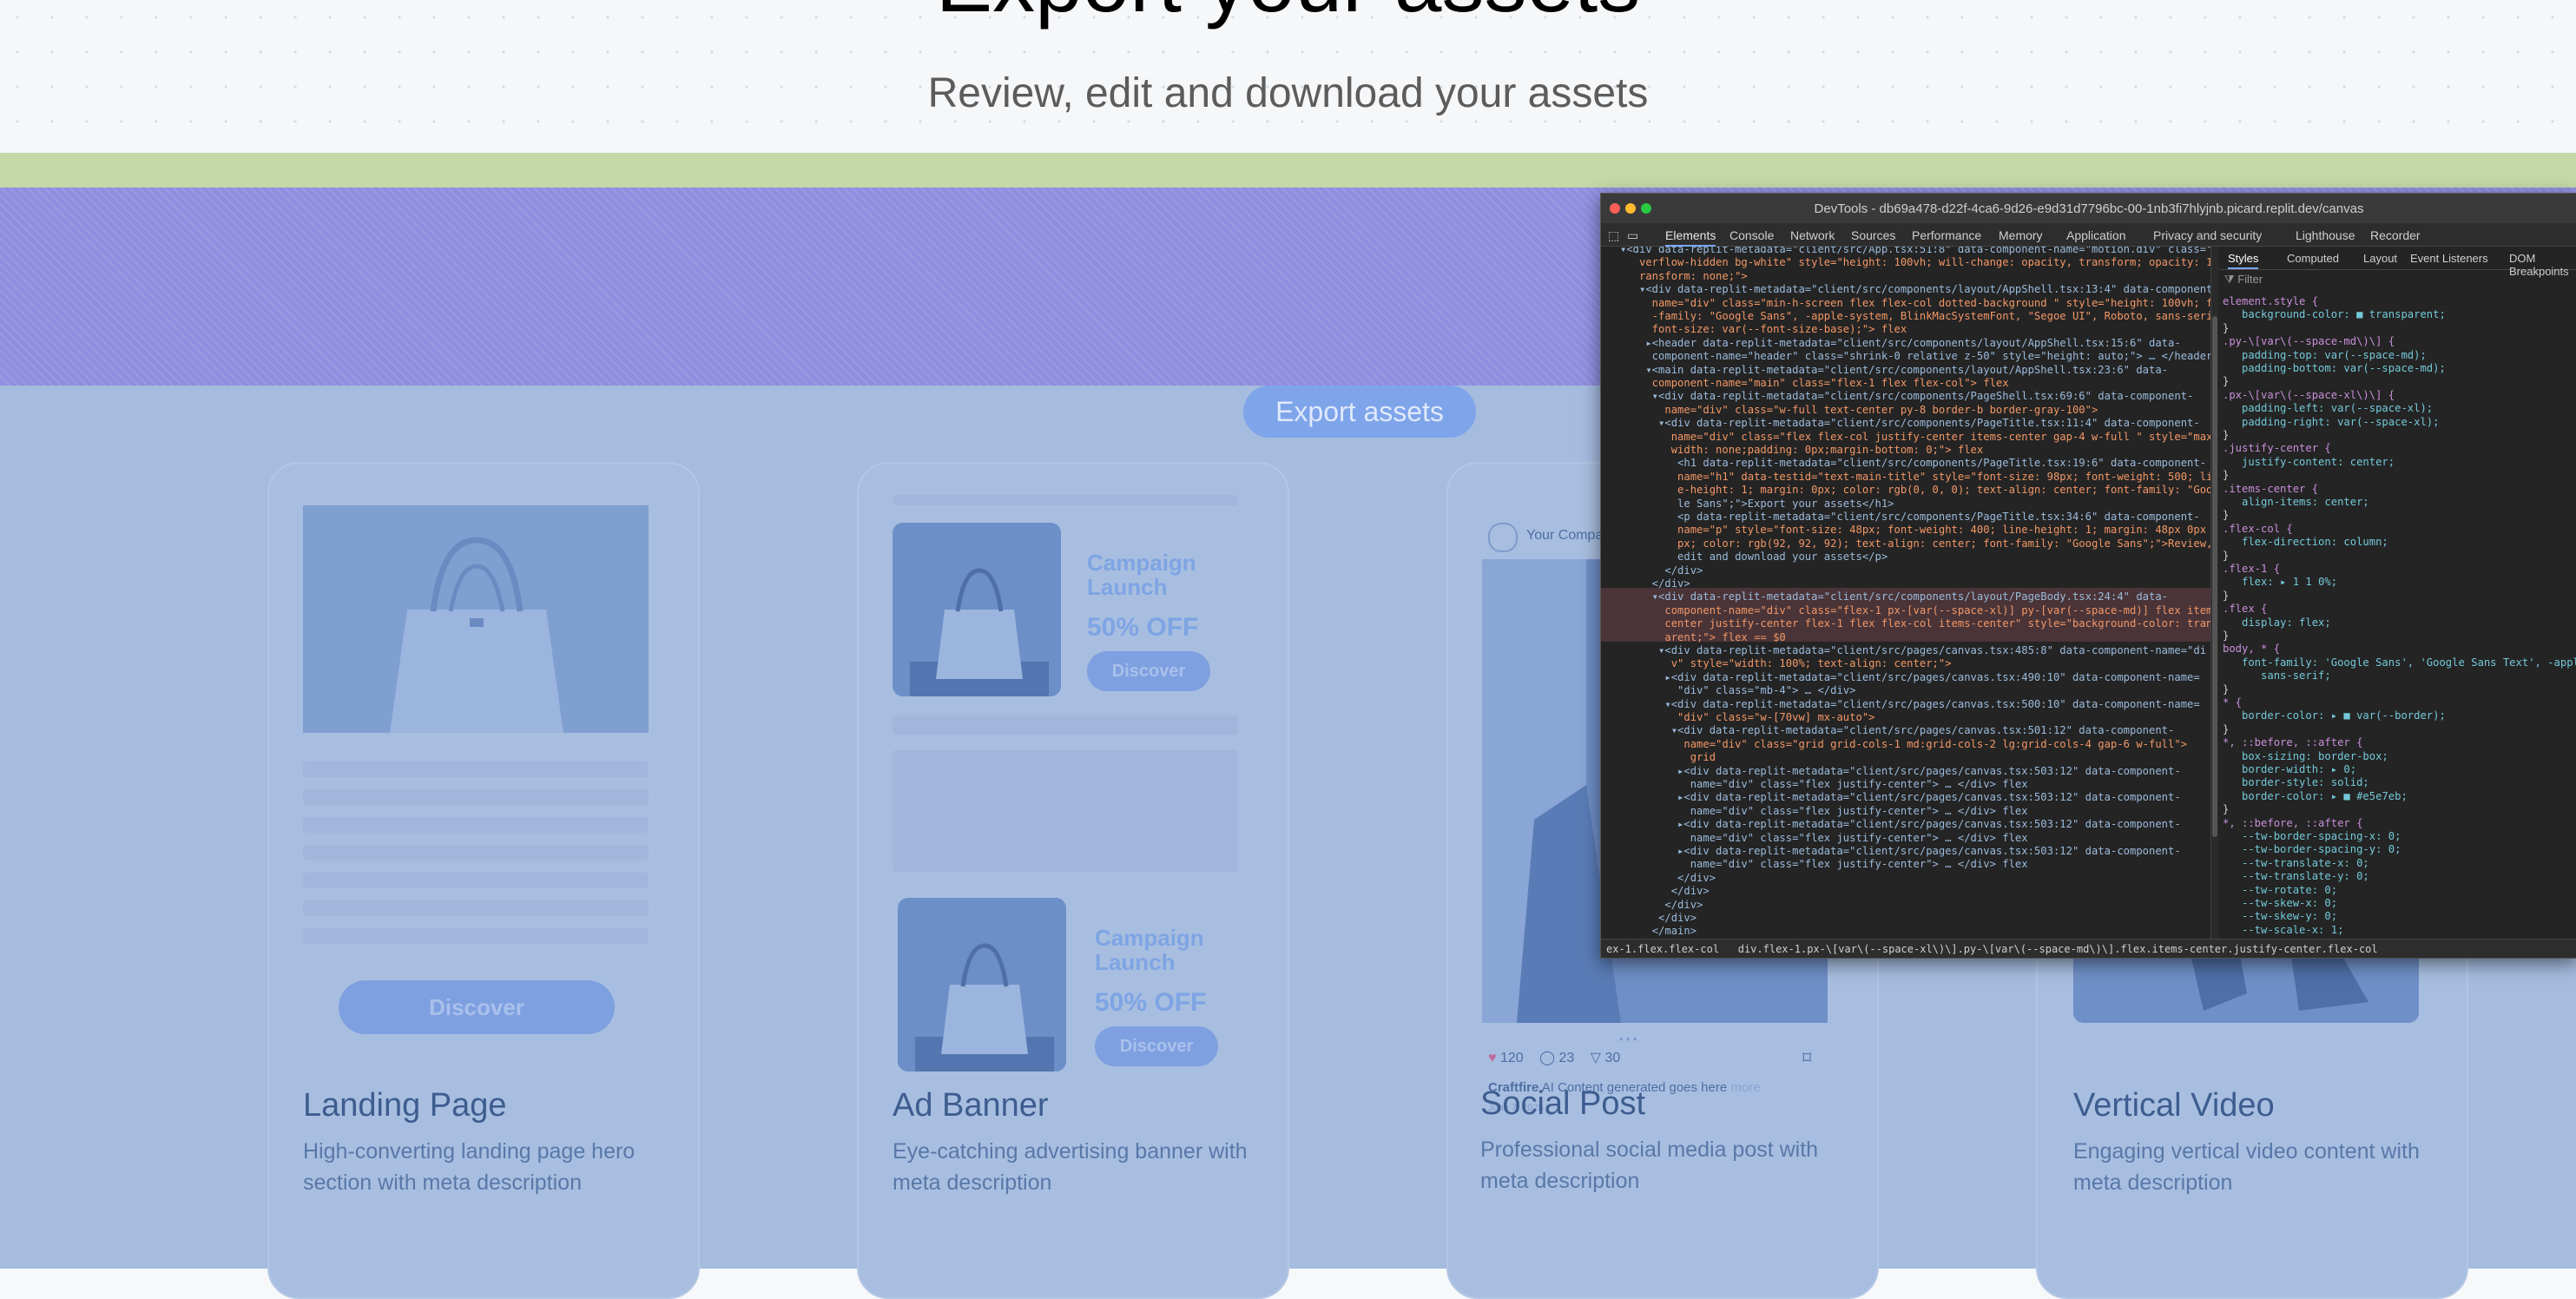 The image size is (2576, 1299). What do you see at coordinates (1873, 235) in the screenshot?
I see `tab-sources: Sources` at bounding box center [1873, 235].